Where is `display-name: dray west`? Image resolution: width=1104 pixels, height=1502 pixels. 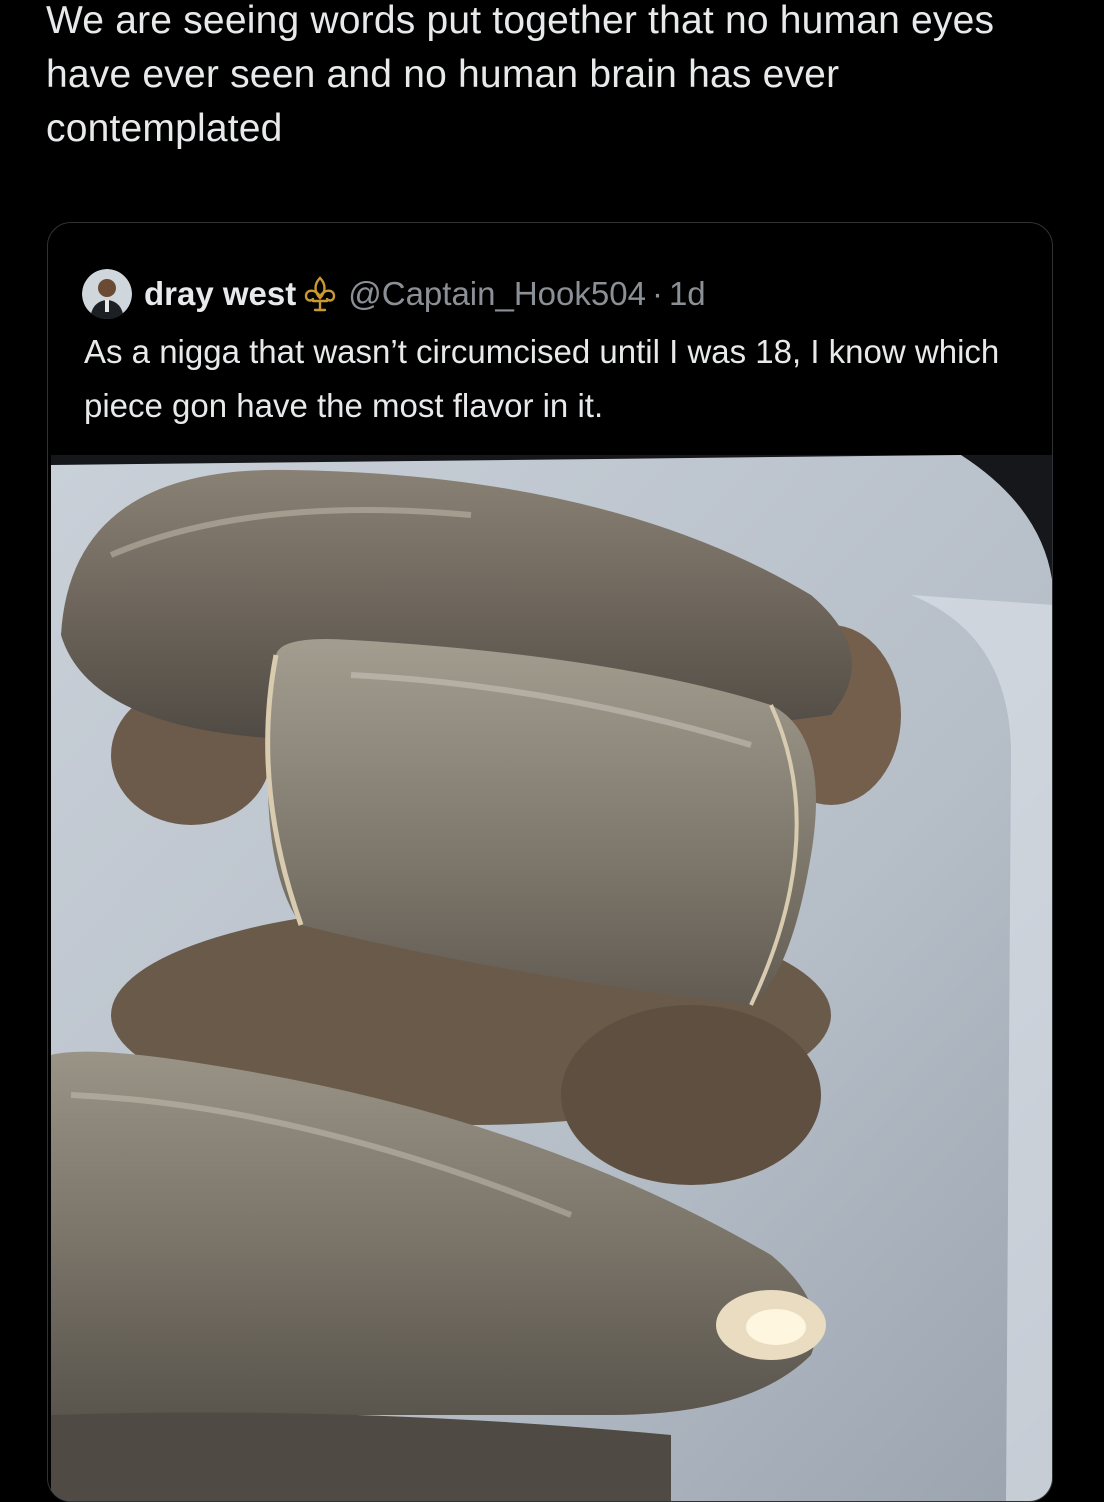 display-name: dray west is located at coordinates (220, 294).